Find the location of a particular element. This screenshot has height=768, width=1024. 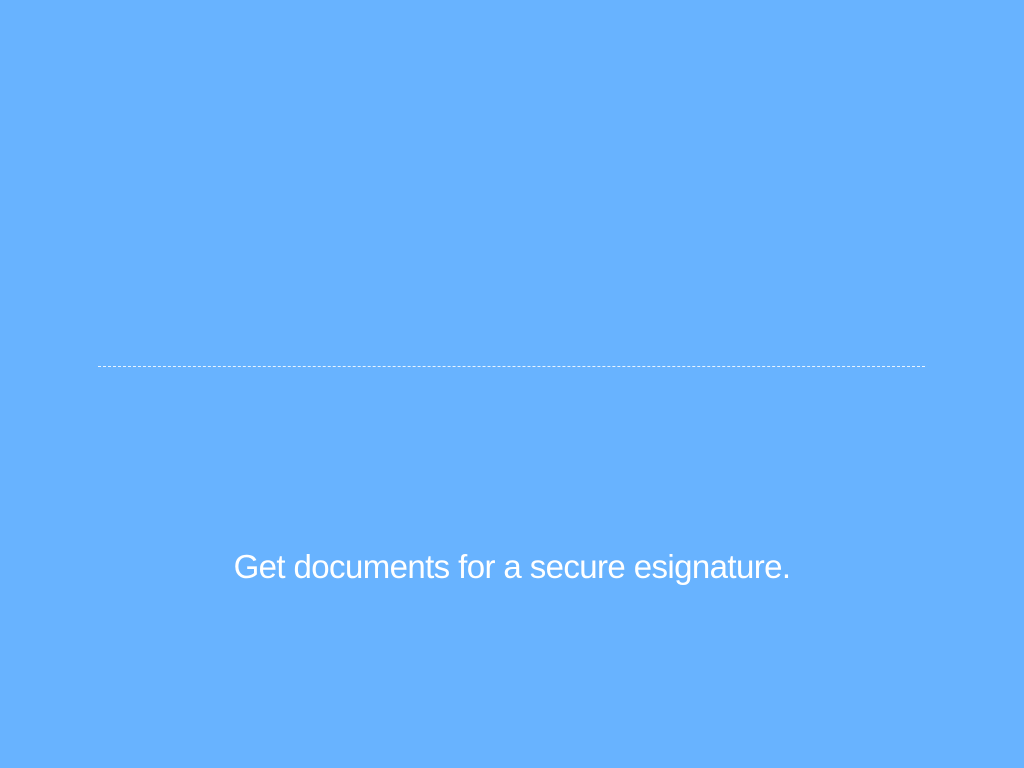

signature-line is located at coordinates (511, 366).